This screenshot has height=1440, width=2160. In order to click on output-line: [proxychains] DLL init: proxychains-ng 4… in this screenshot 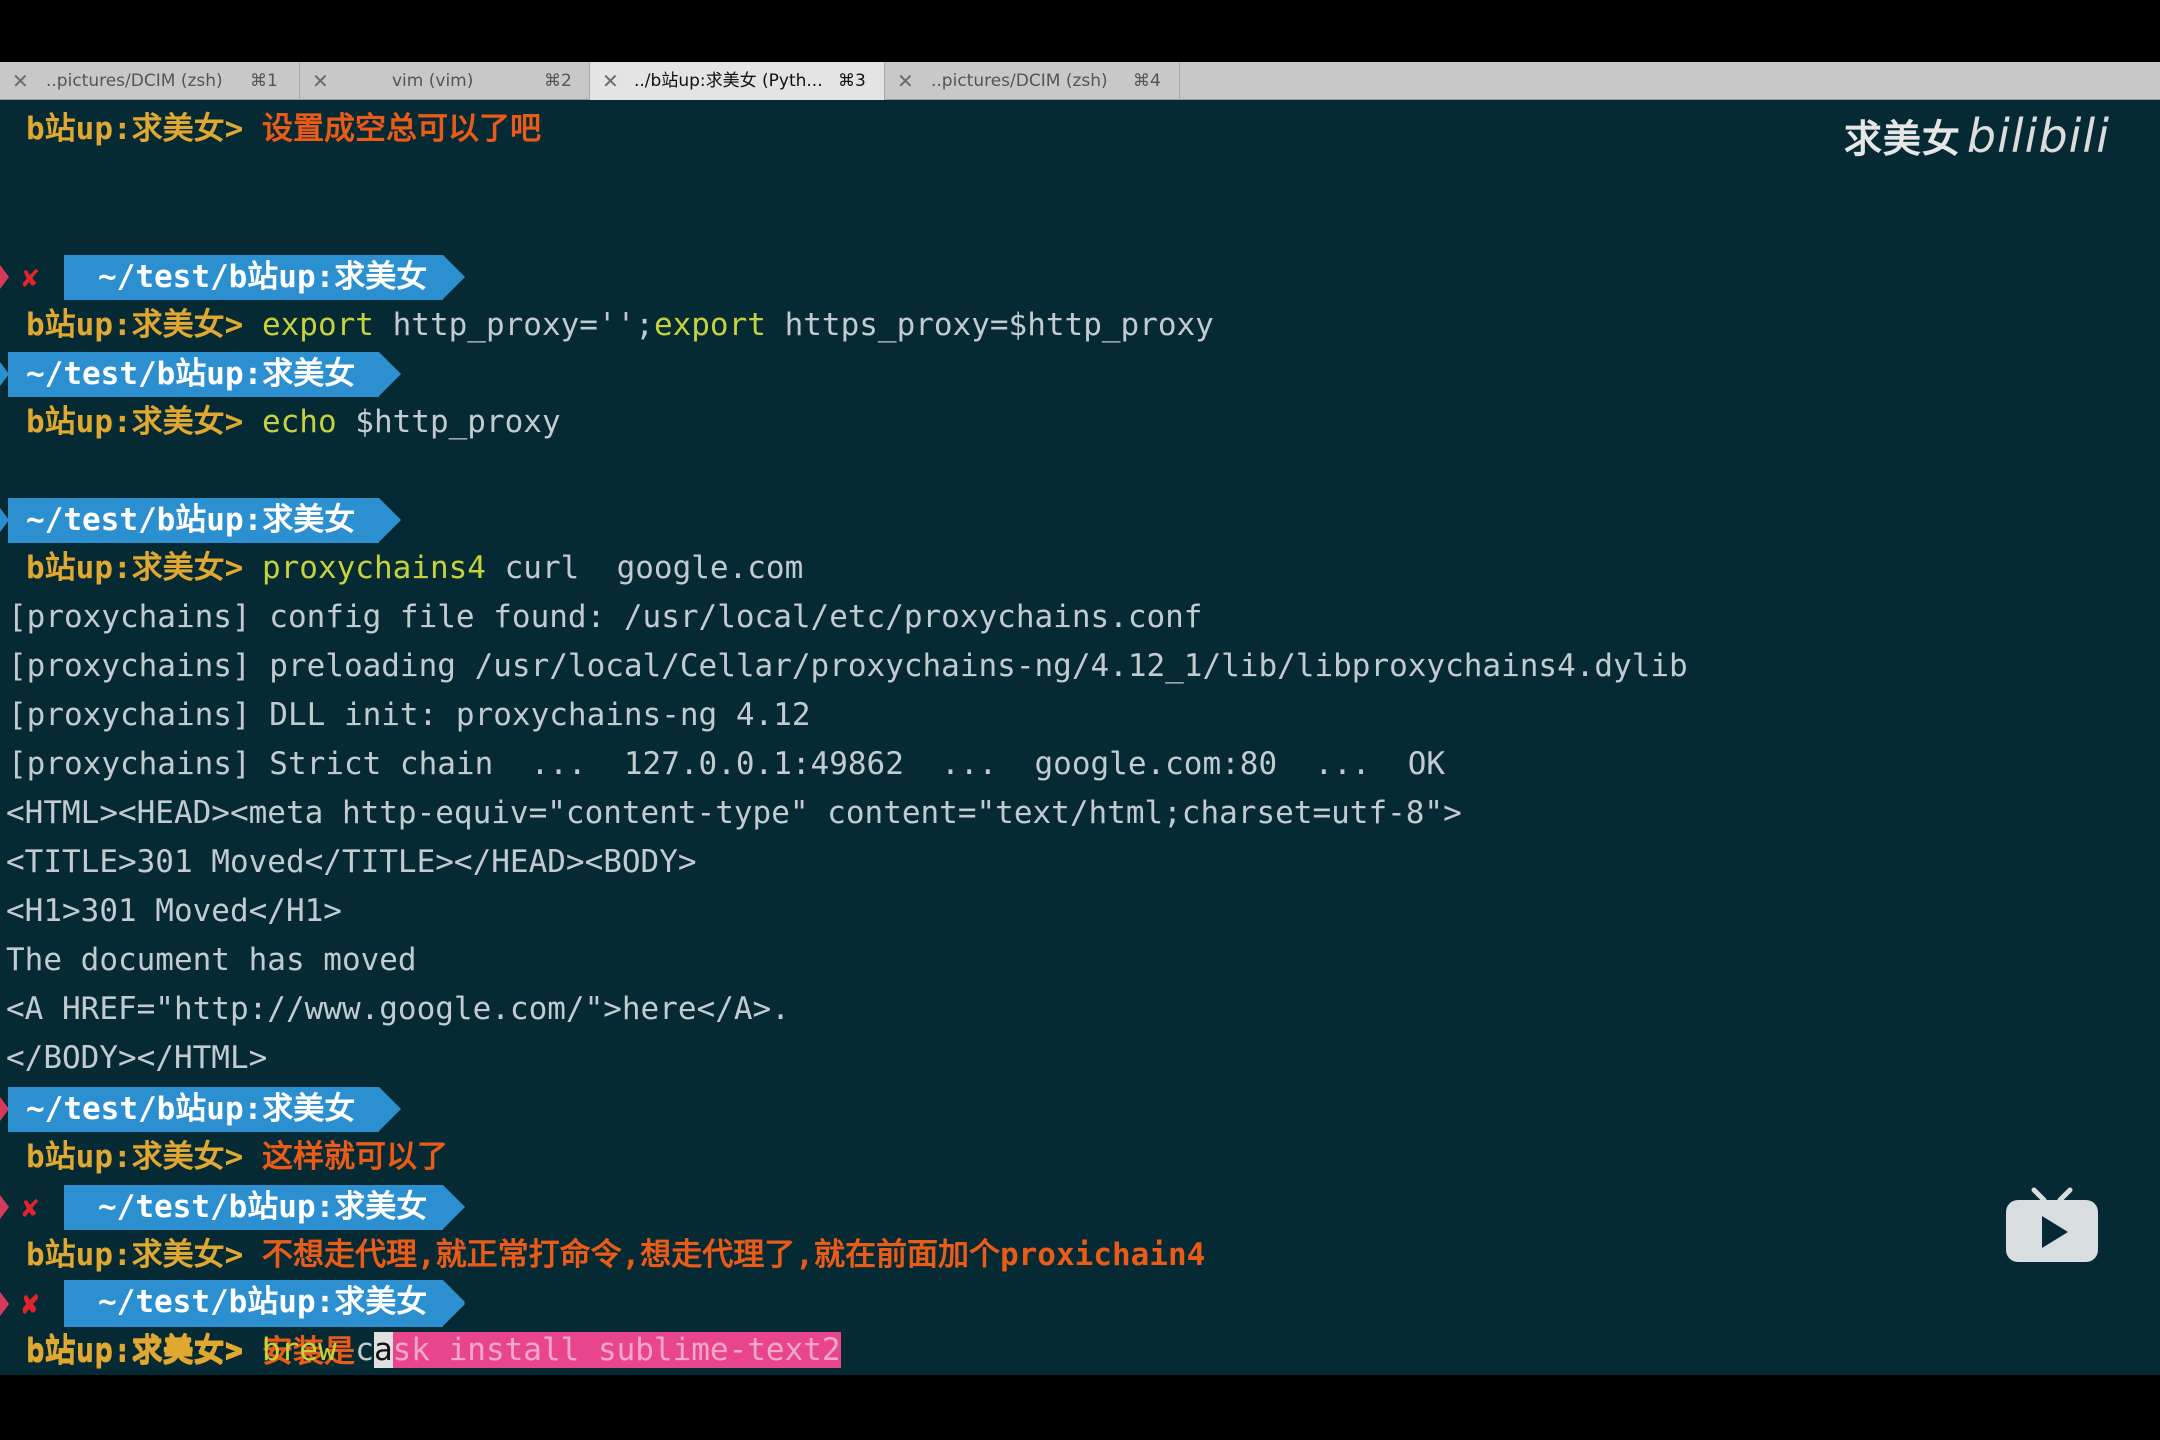, I will do `click(409, 715)`.